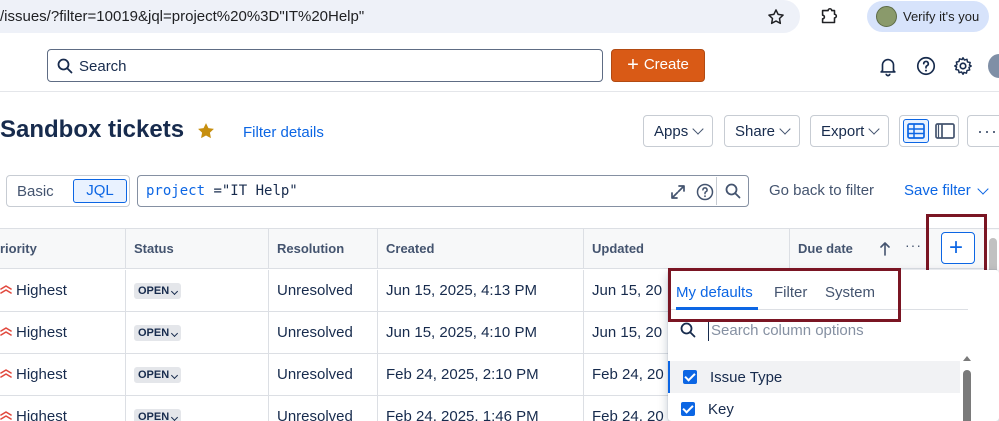 Image resolution: width=999 pixels, height=421 pixels. Describe the element at coordinates (784, 295) in the screenshot. I see `annotation-highlight-tabs` at that location.